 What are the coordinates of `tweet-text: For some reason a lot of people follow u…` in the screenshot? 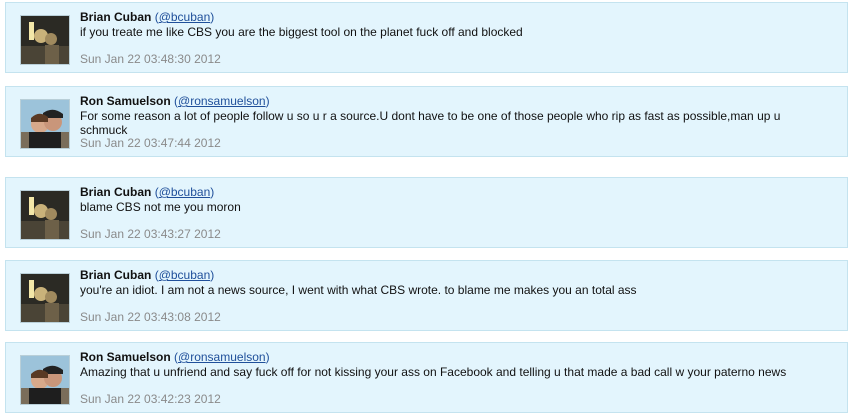 It's located at (430, 123).